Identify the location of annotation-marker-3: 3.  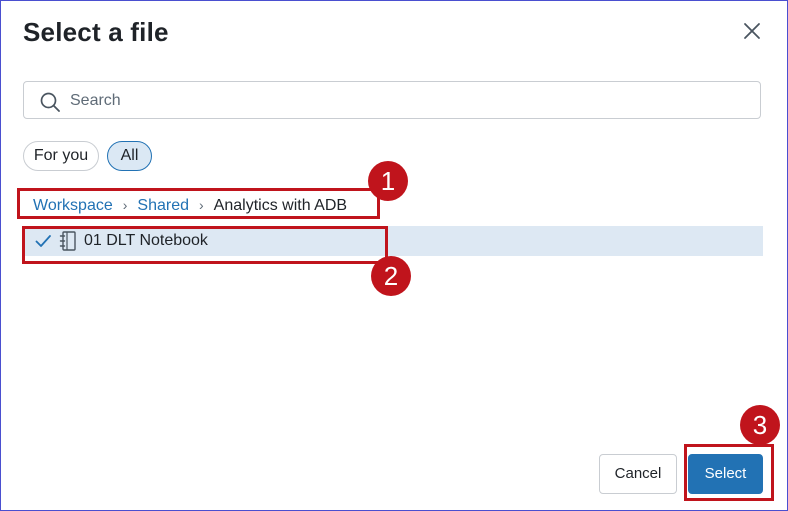
(760, 425).